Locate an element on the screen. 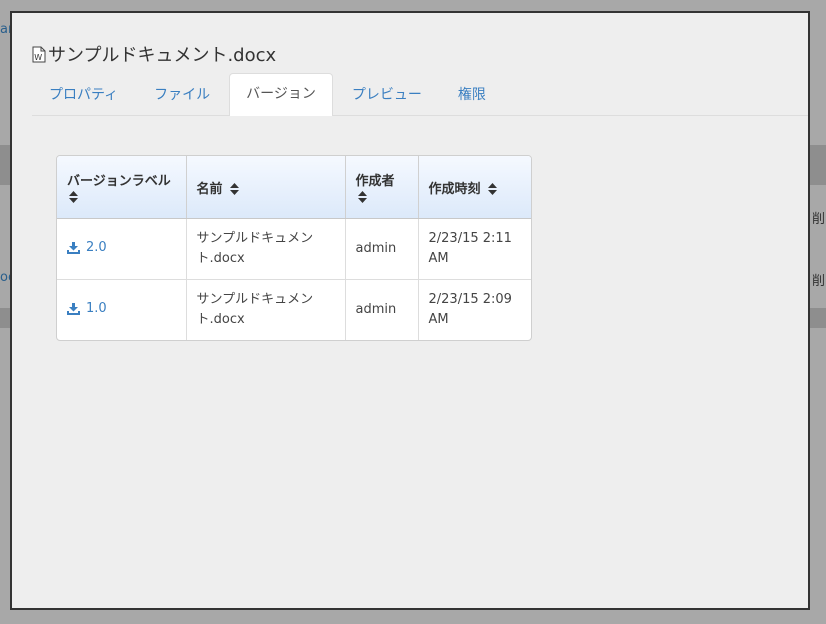  modal-title: W サンプルドキュメント.docx is located at coordinates (154, 54).